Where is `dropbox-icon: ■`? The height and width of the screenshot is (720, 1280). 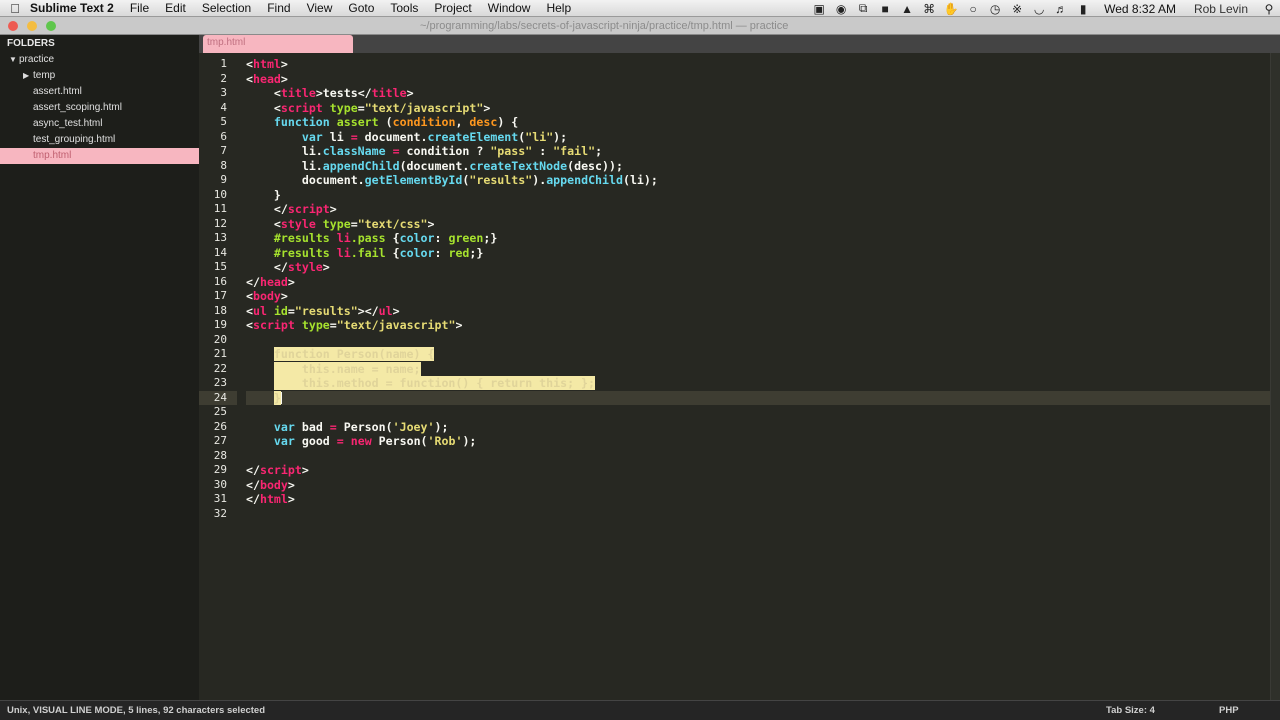
dropbox-icon: ■ is located at coordinates (885, 9).